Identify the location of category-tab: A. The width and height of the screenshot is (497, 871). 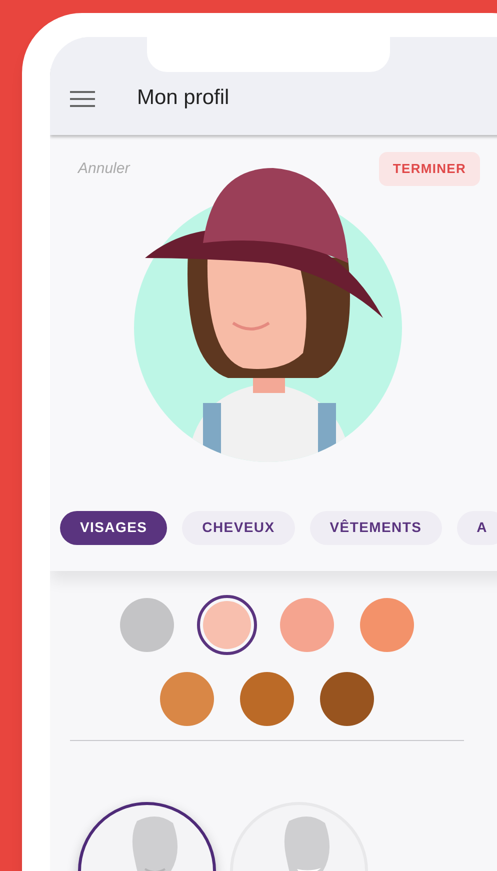
(476, 527).